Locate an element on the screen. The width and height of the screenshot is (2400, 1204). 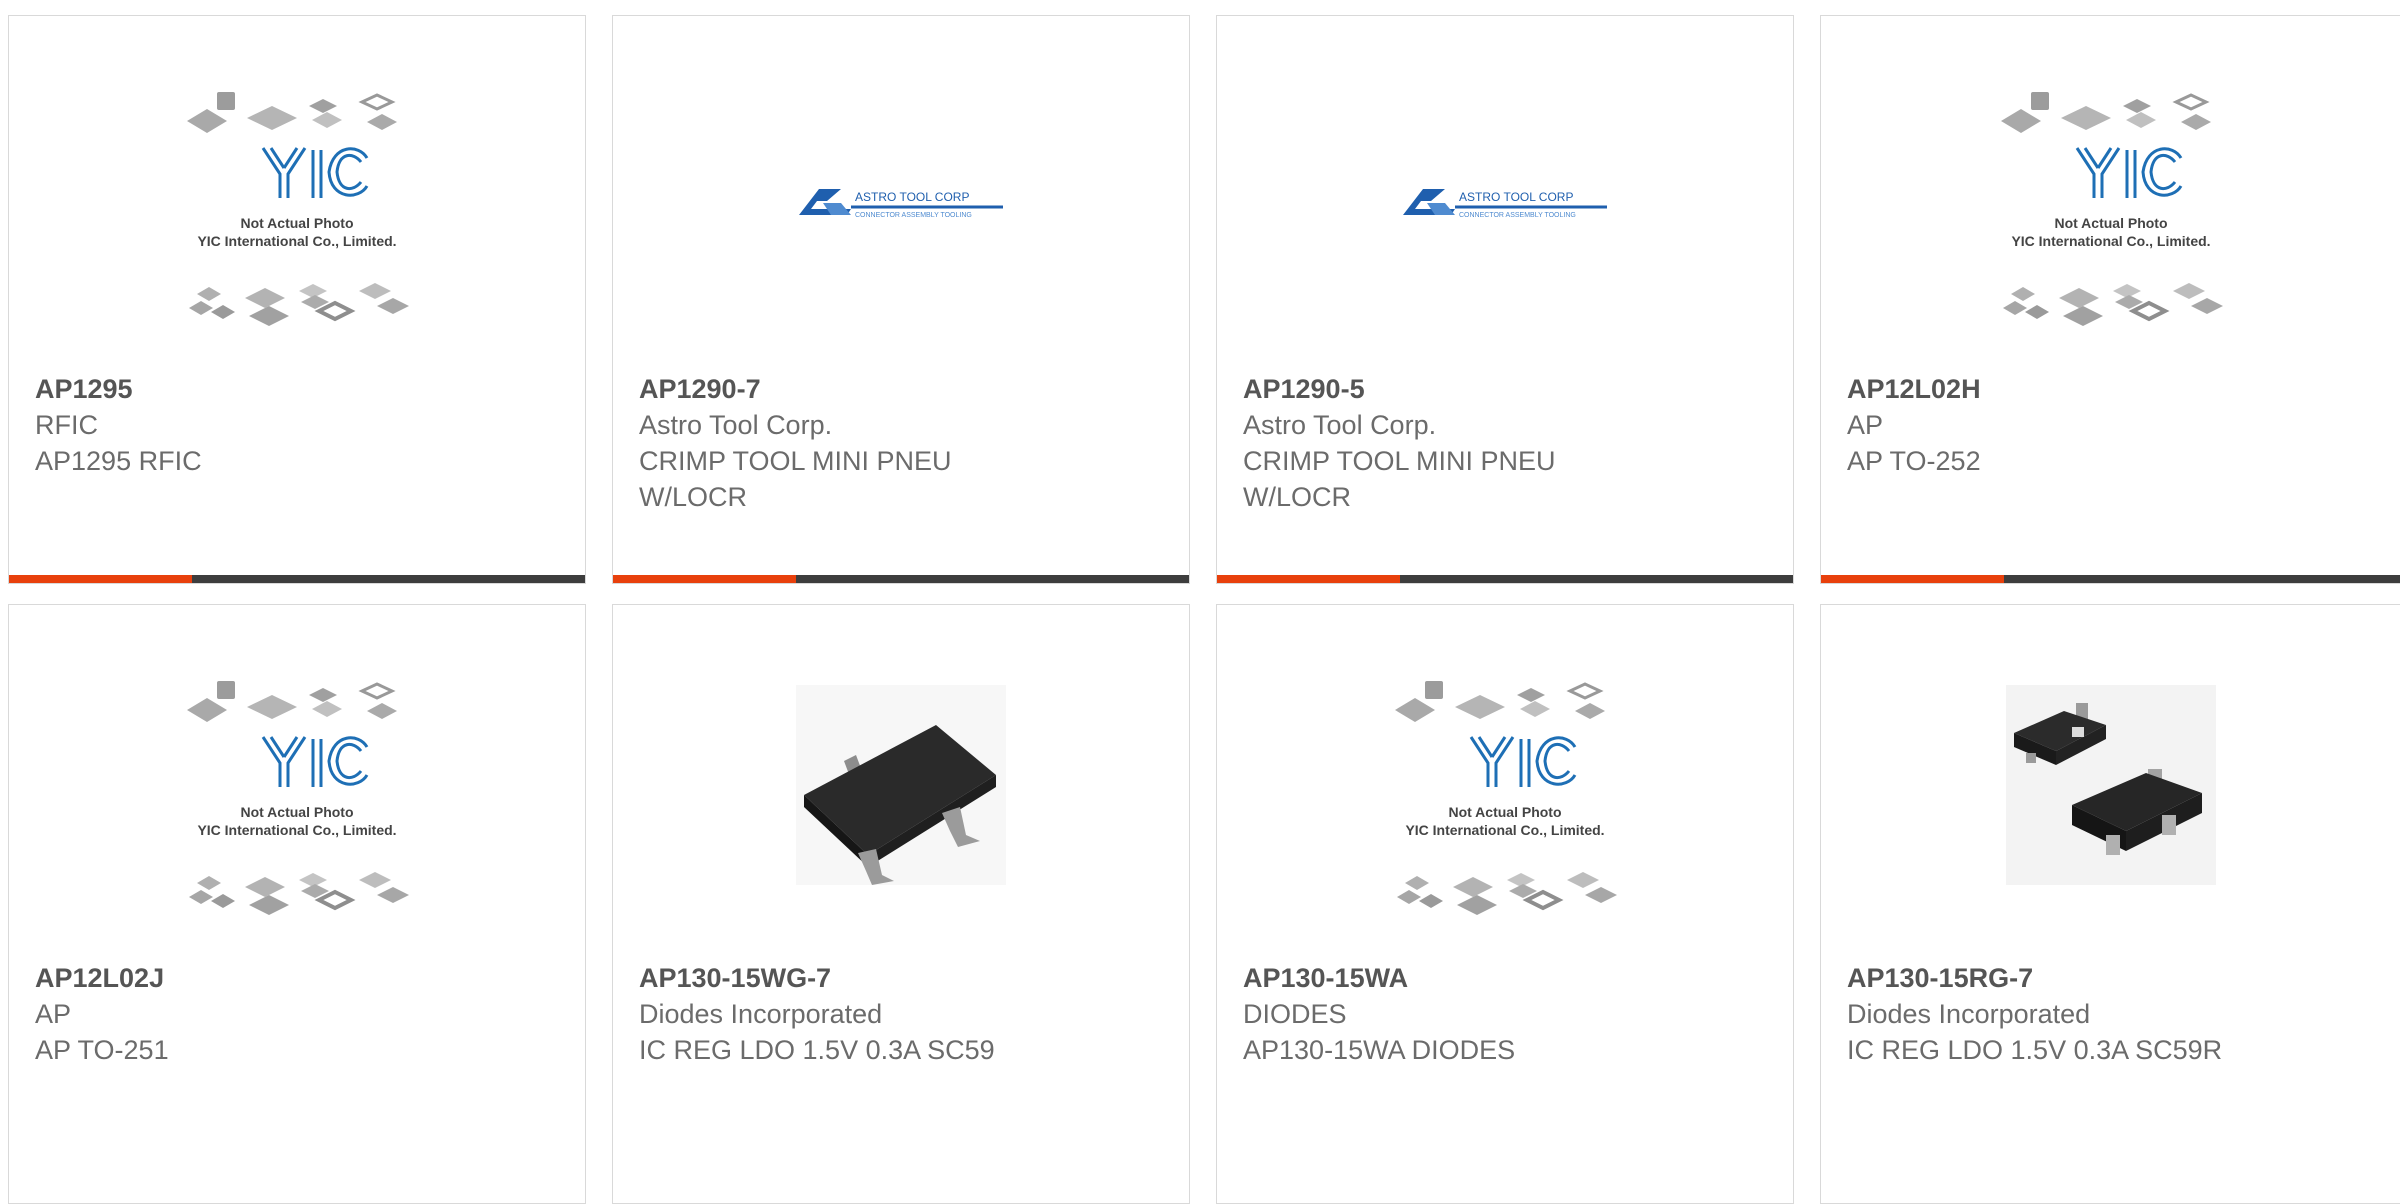
part-number-link: AP130-15WA is located at coordinates (1505, 978).